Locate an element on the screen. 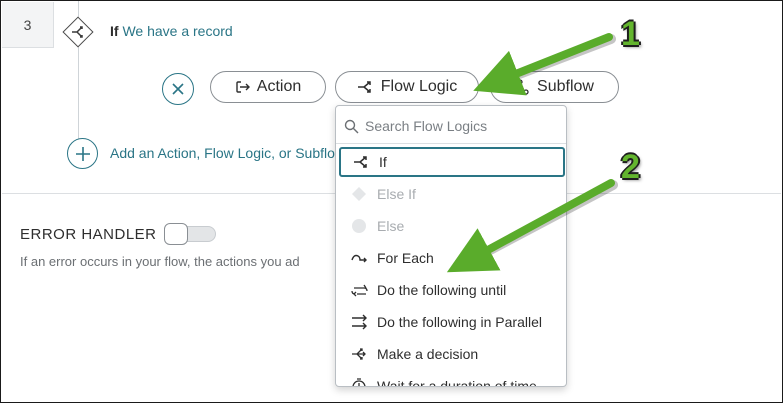 The height and width of the screenshot is (403, 783). menu-item-parallel: Do the following in Parallel is located at coordinates (452, 322).